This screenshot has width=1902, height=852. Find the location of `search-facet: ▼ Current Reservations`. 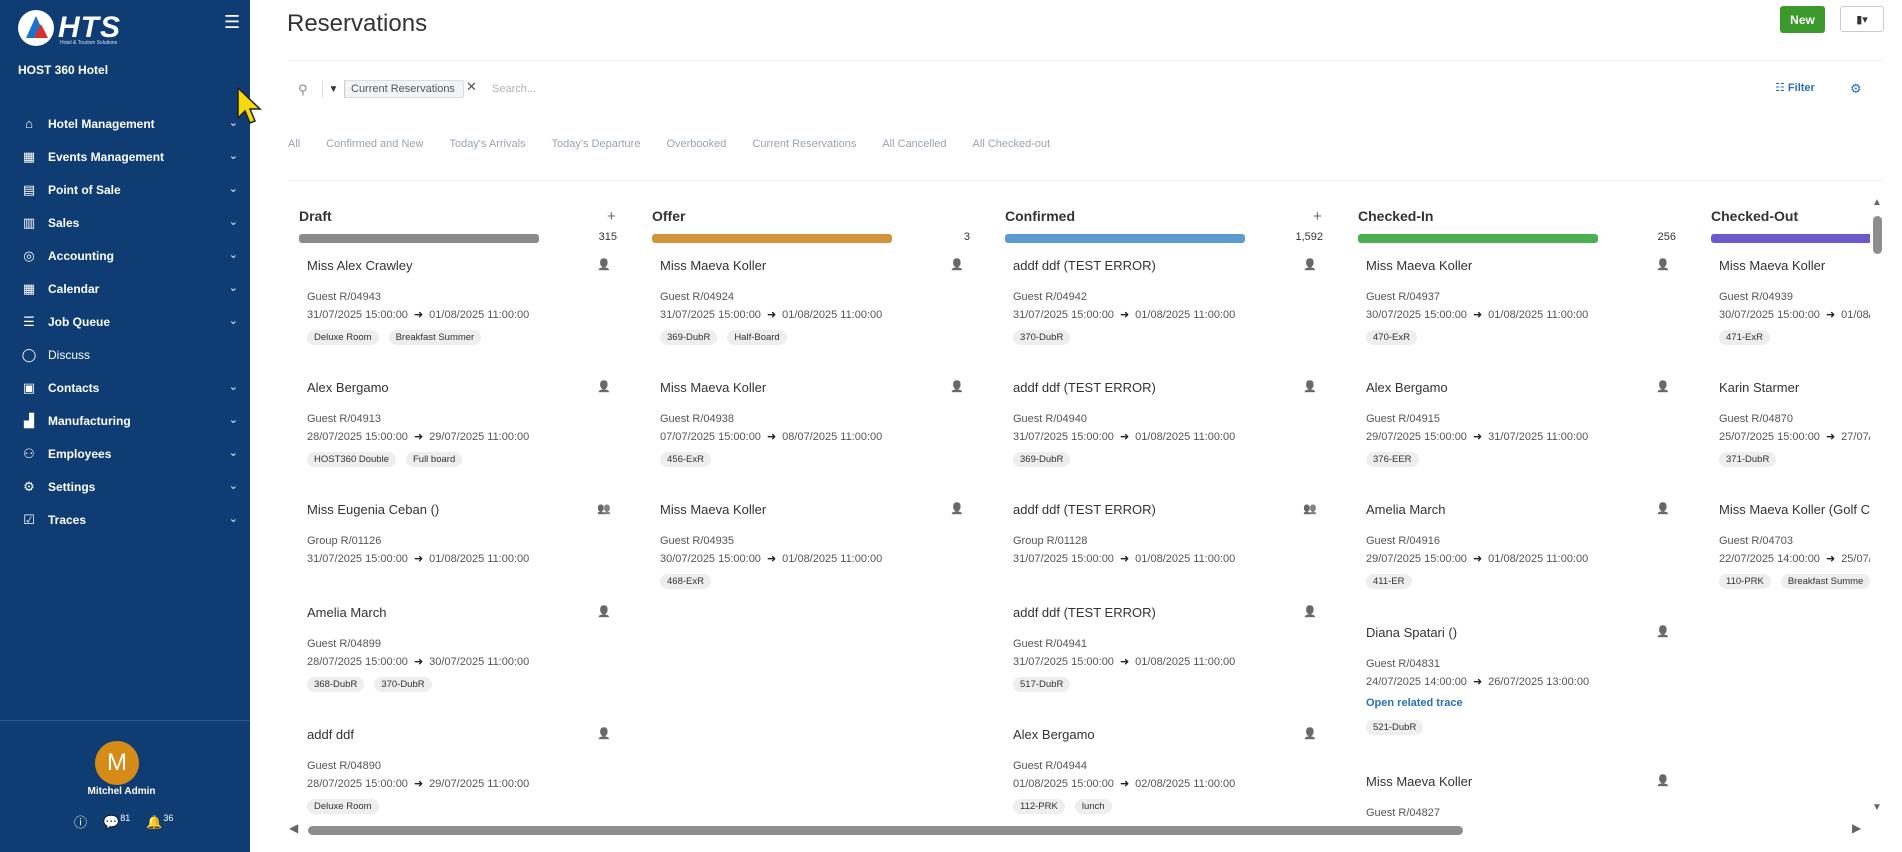

search-facet: ▼ Current Reservations is located at coordinates (393, 89).